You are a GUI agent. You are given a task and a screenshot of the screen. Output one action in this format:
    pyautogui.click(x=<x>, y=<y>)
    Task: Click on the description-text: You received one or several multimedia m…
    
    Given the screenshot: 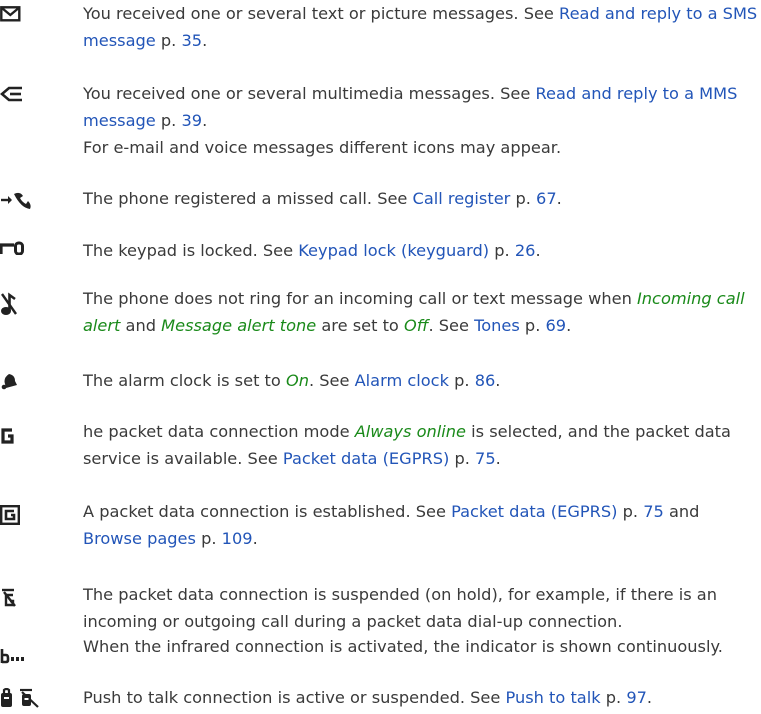 What is the action you would take?
    pyautogui.click(x=309, y=93)
    